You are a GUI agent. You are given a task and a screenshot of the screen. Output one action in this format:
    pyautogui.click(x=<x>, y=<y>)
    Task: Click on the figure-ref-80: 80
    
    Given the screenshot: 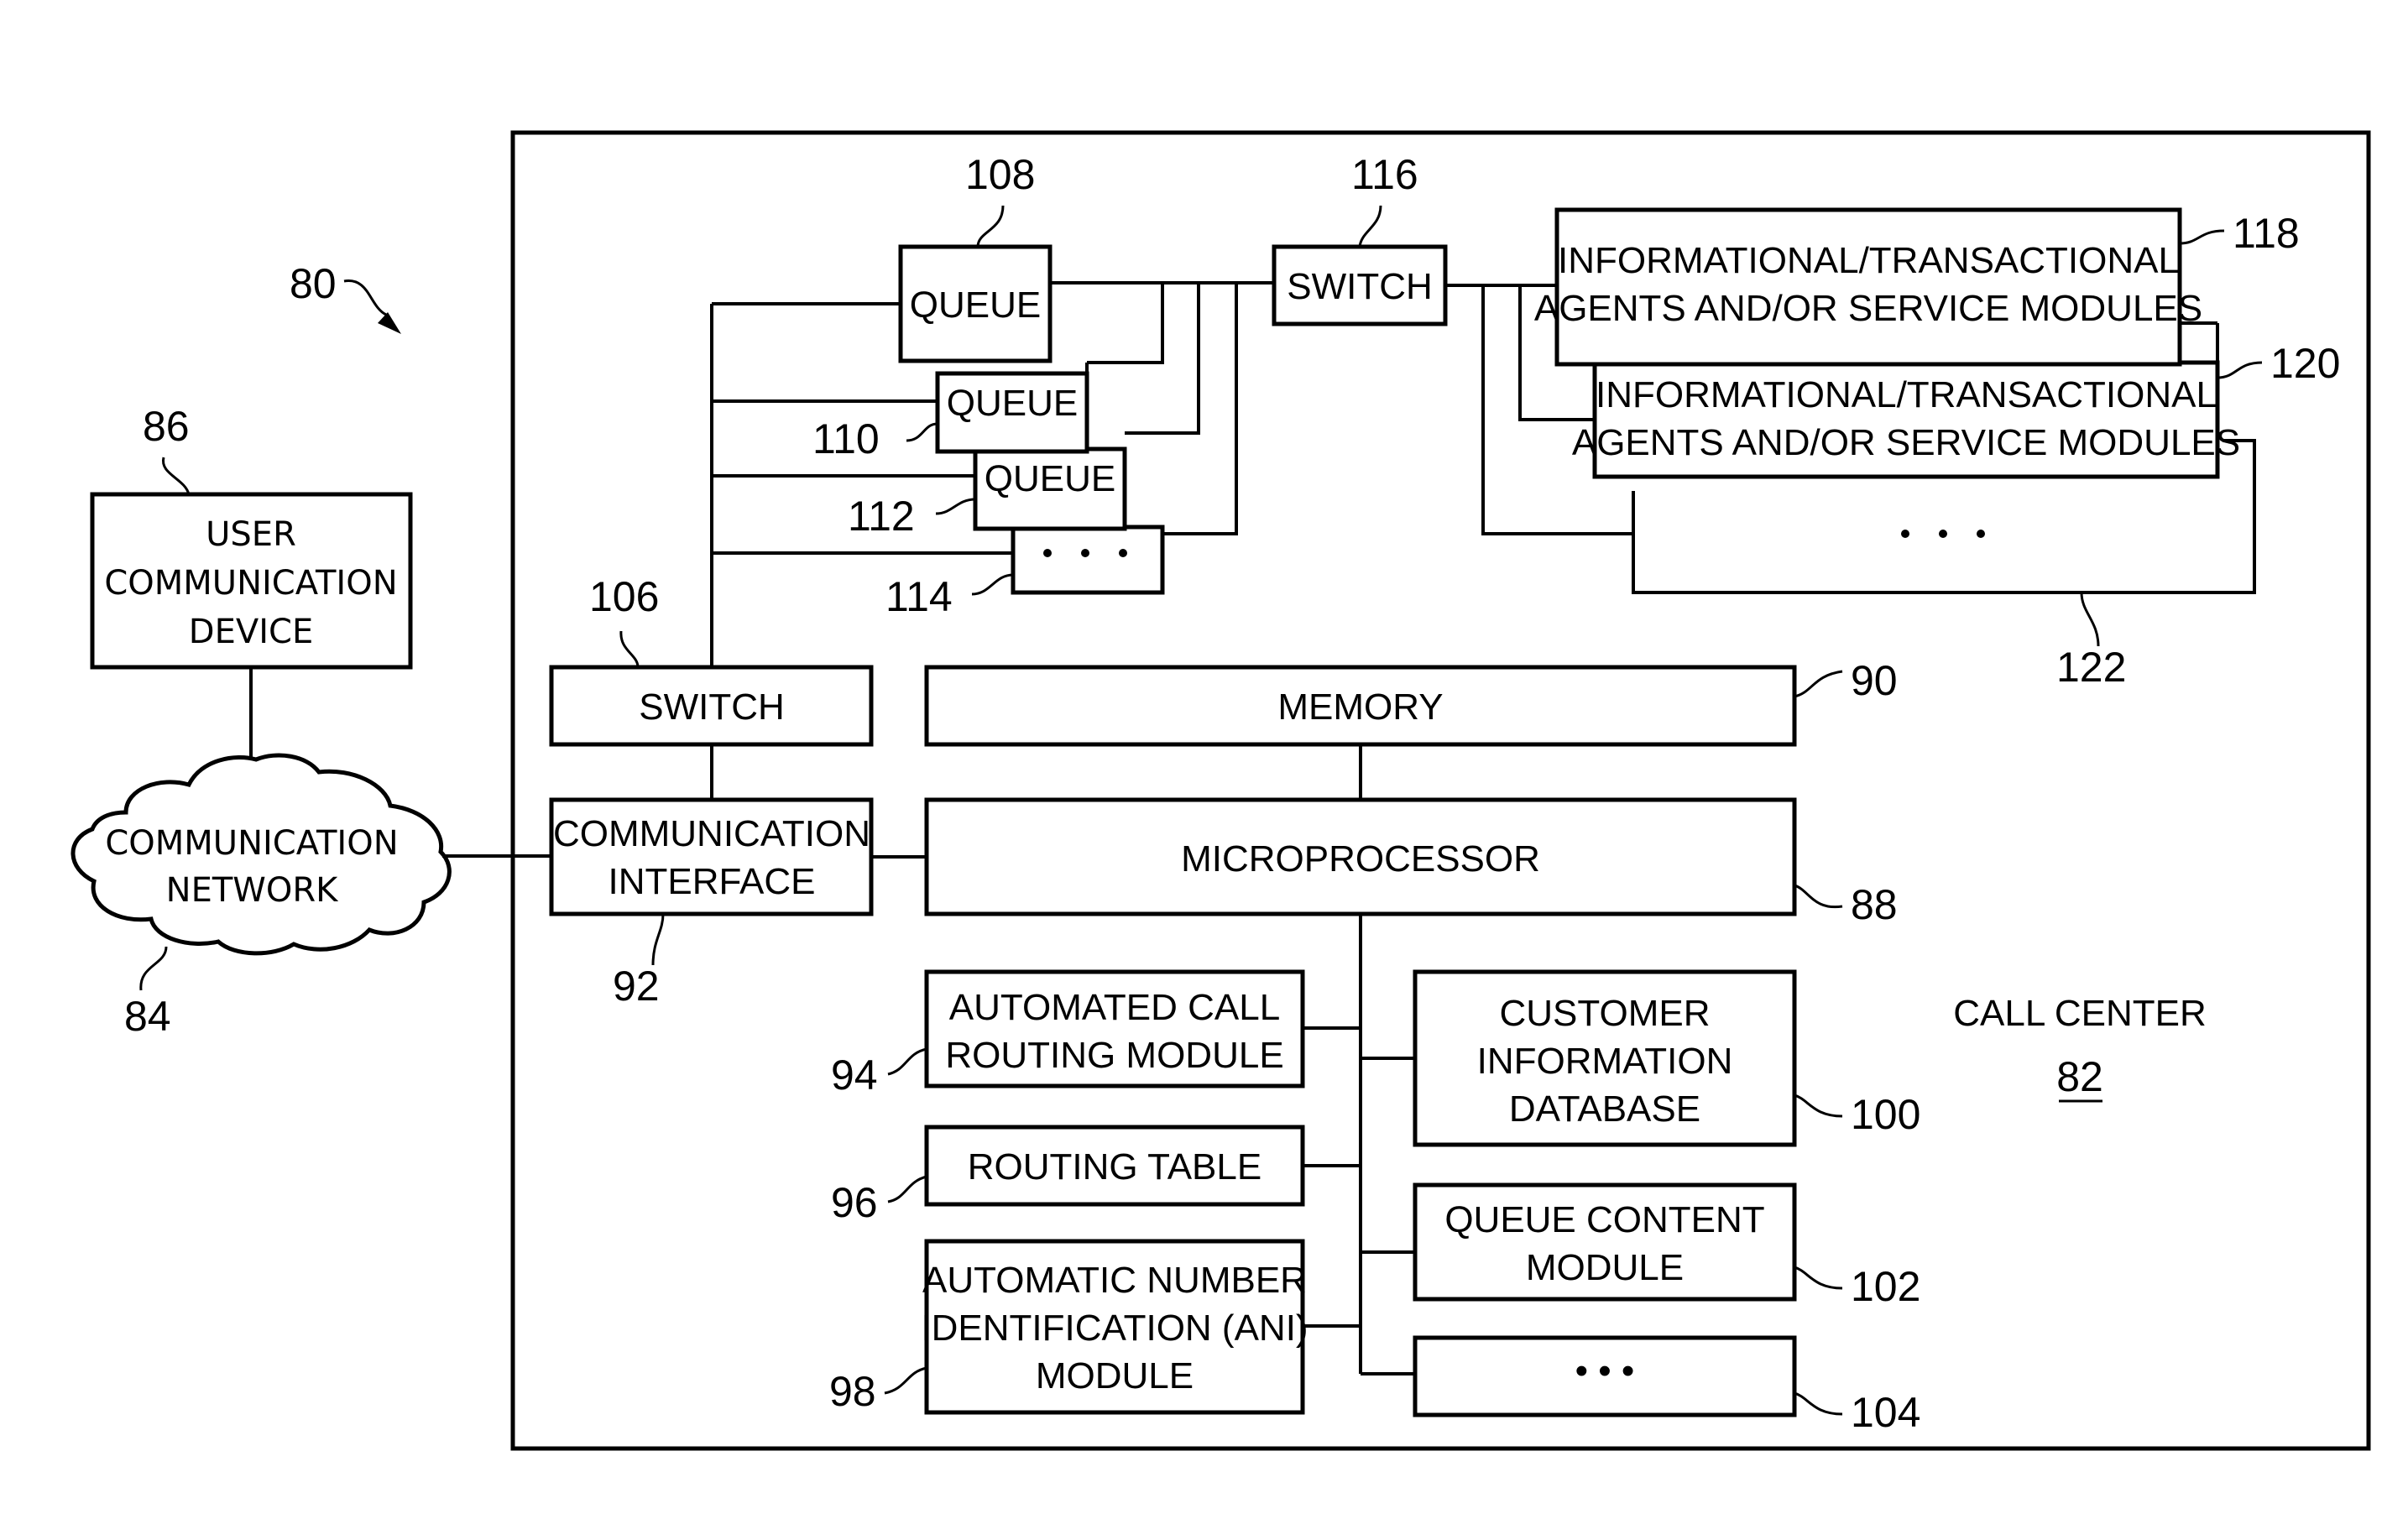 What is the action you would take?
    pyautogui.click(x=313, y=283)
    